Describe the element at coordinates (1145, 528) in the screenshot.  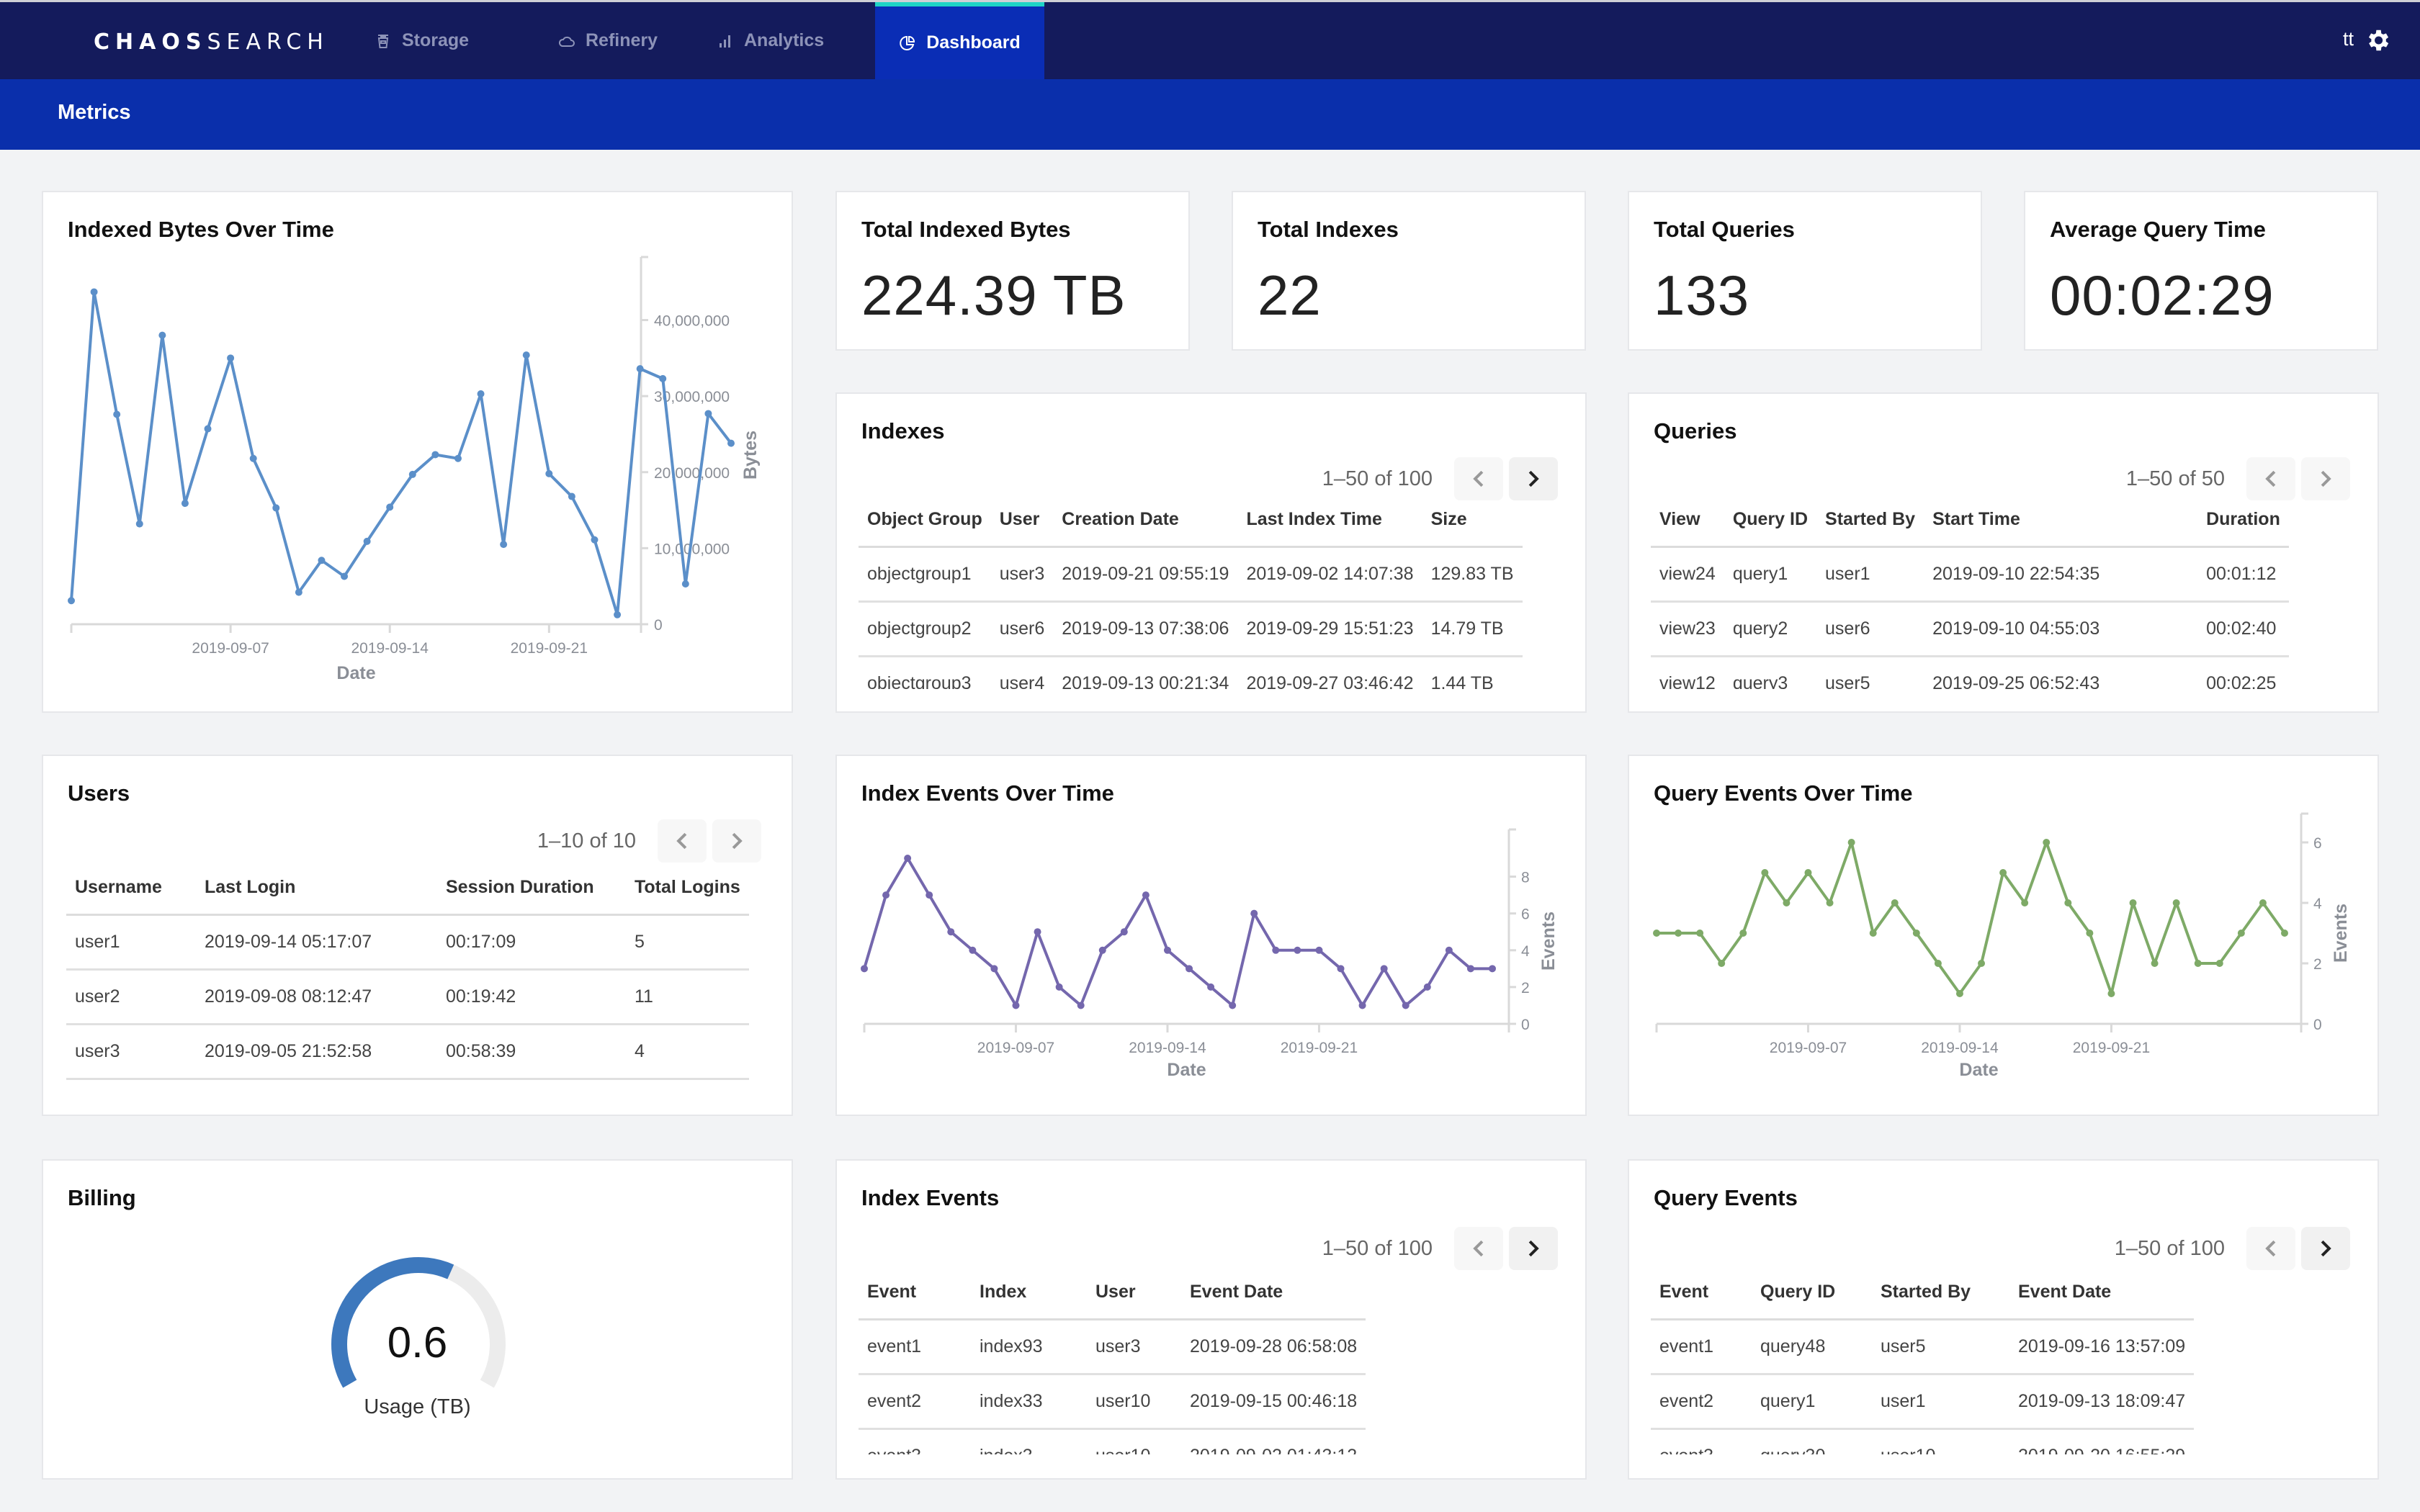
I see `column-header: Creation Date` at that location.